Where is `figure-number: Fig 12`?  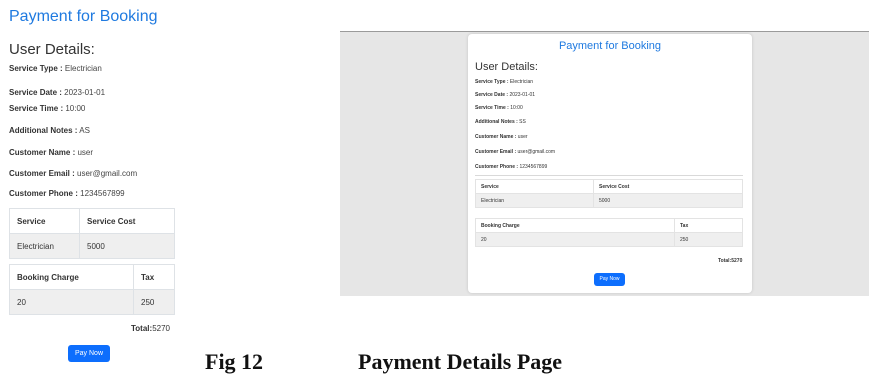 figure-number: Fig 12 is located at coordinates (234, 361).